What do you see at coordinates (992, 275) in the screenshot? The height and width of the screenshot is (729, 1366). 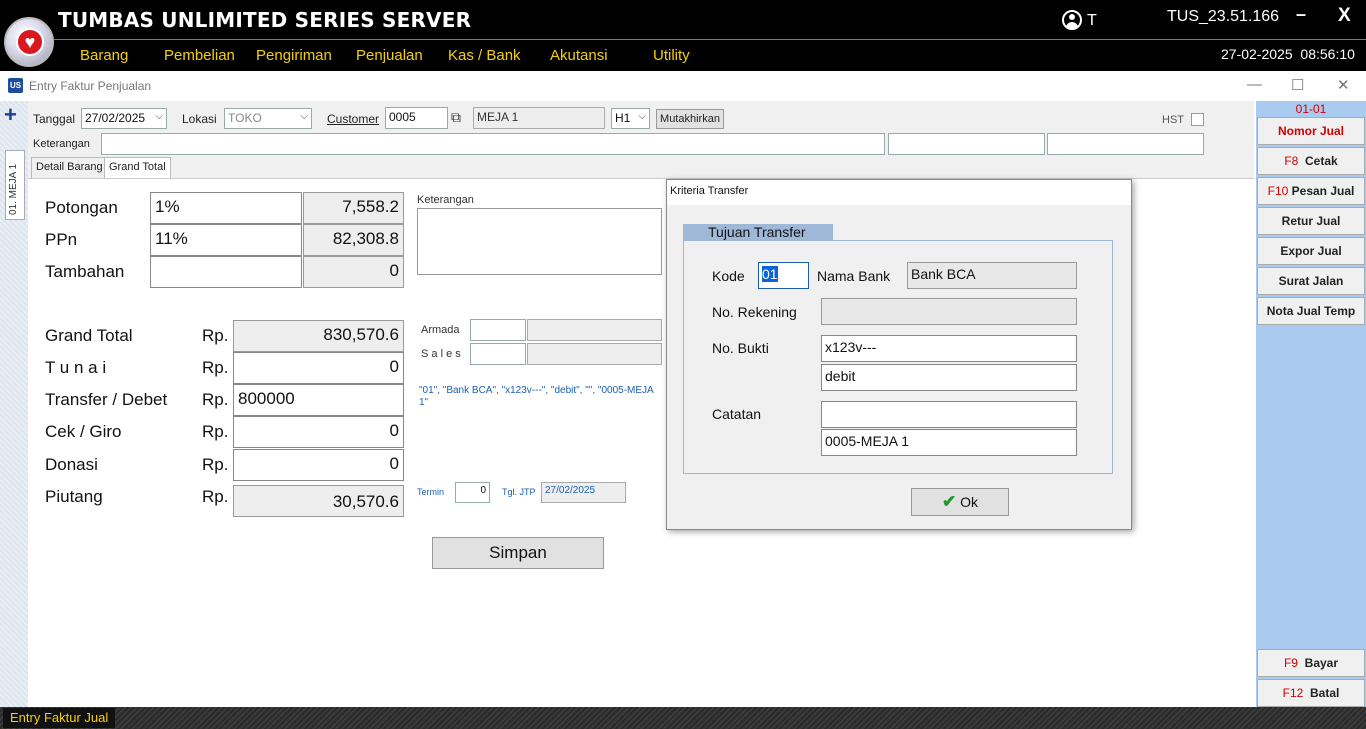 I see `nama-bank-field: Bank BCA` at bounding box center [992, 275].